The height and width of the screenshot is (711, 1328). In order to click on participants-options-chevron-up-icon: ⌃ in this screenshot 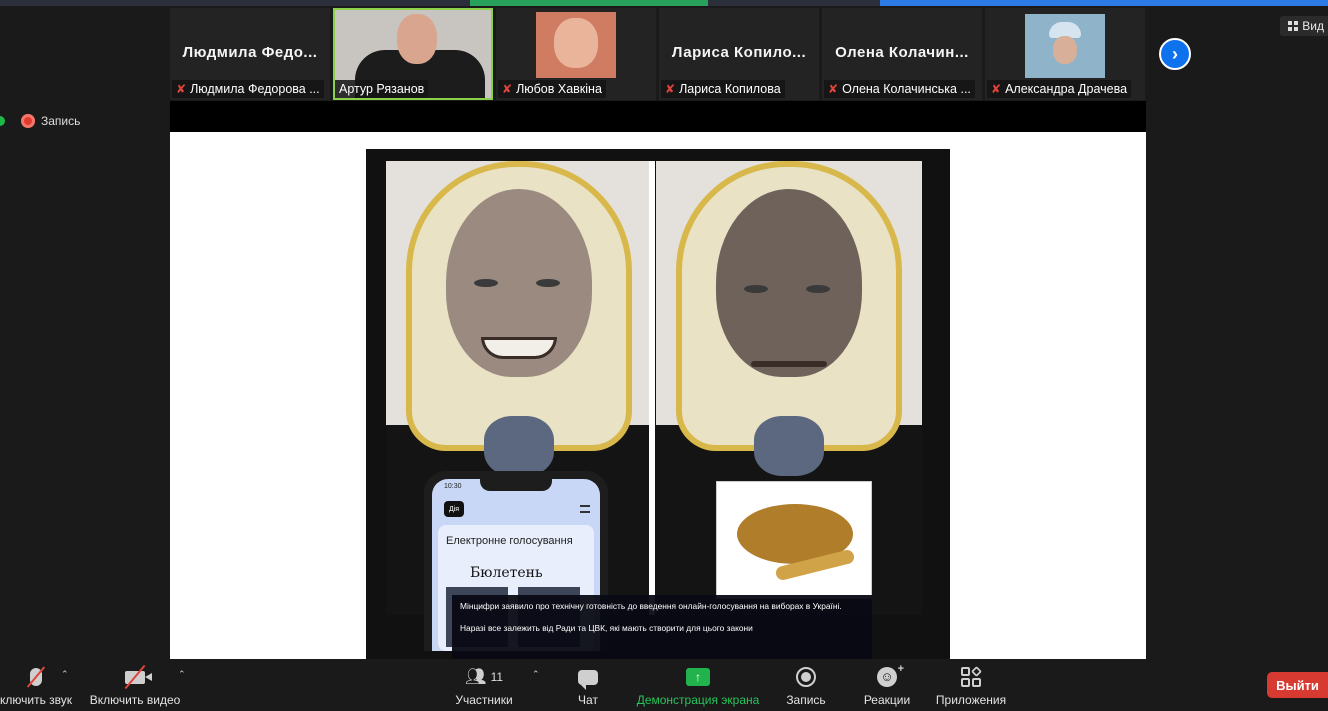, I will do `click(536, 674)`.